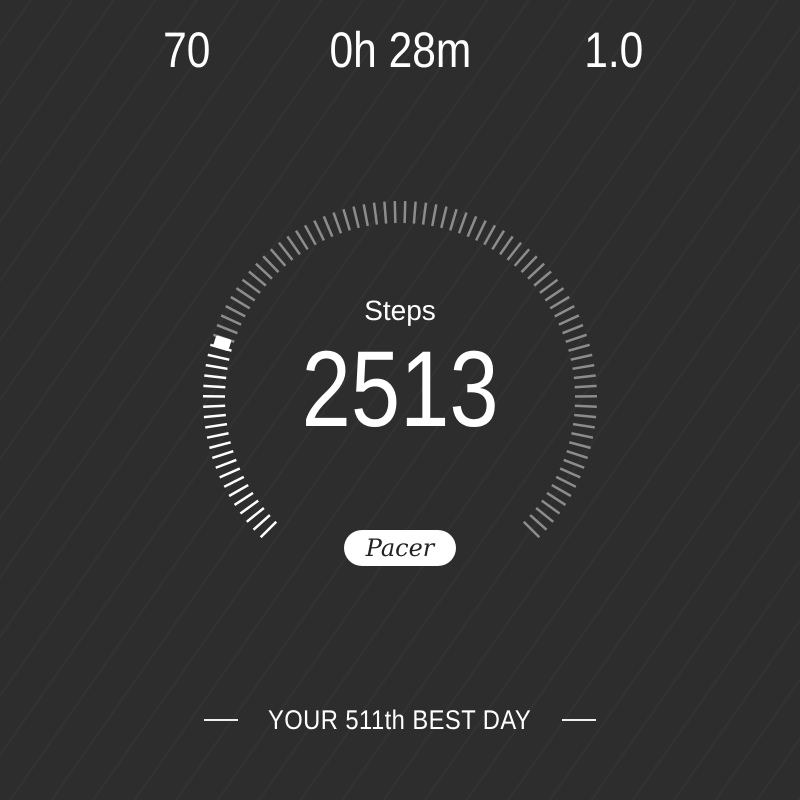 The image size is (800, 800). Describe the element at coordinates (613, 50) in the screenshot. I see `stat-value: 1.0` at that location.